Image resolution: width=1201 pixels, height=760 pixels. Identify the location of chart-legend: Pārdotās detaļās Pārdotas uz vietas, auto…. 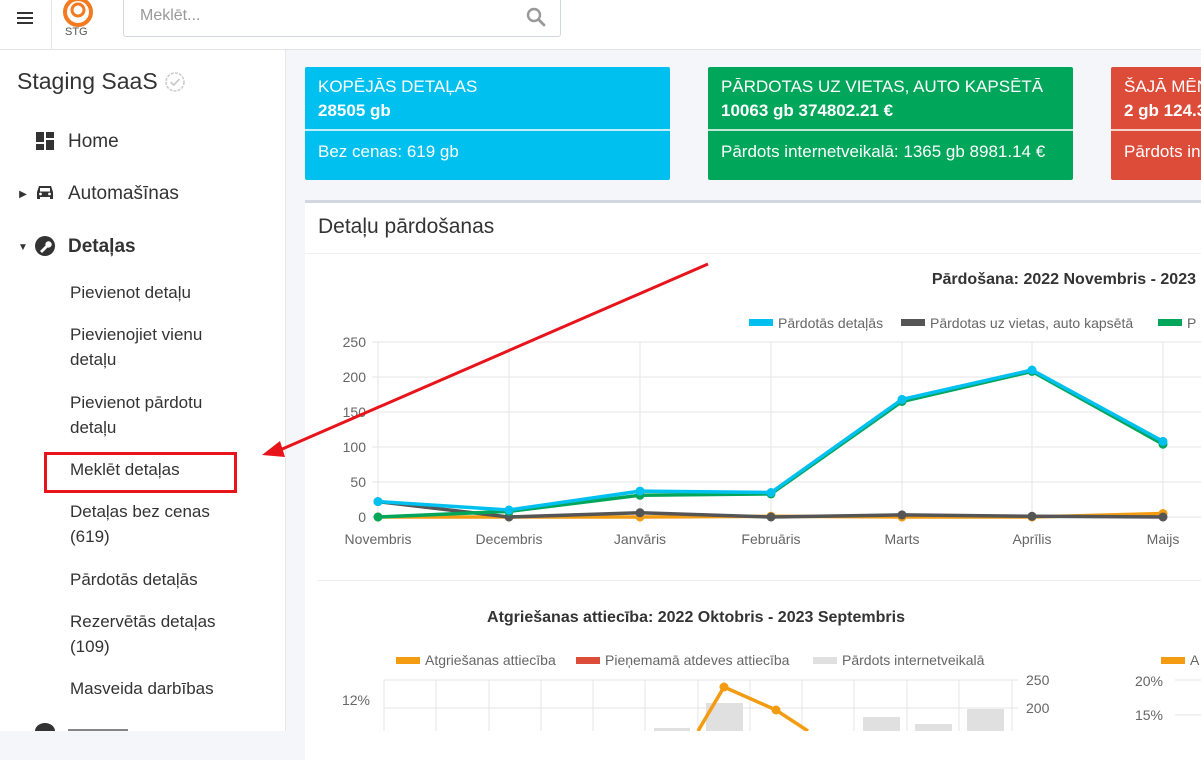
(972, 323).